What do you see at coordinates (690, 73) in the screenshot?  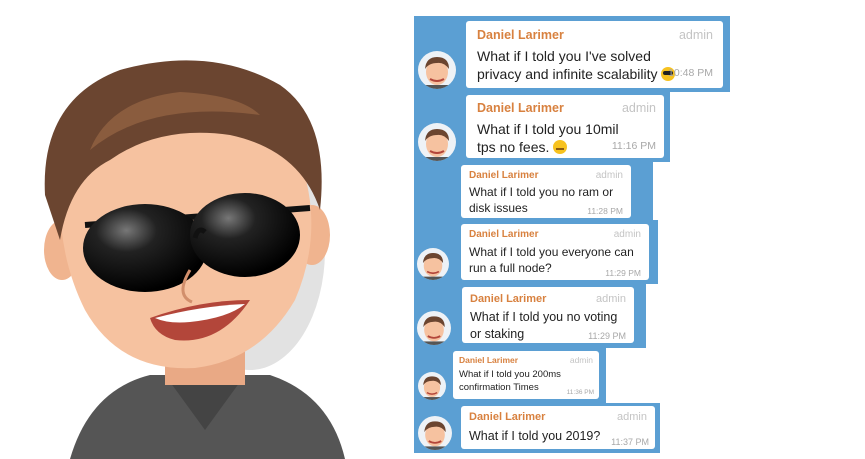 I see `message-time: 10:48 PM` at bounding box center [690, 73].